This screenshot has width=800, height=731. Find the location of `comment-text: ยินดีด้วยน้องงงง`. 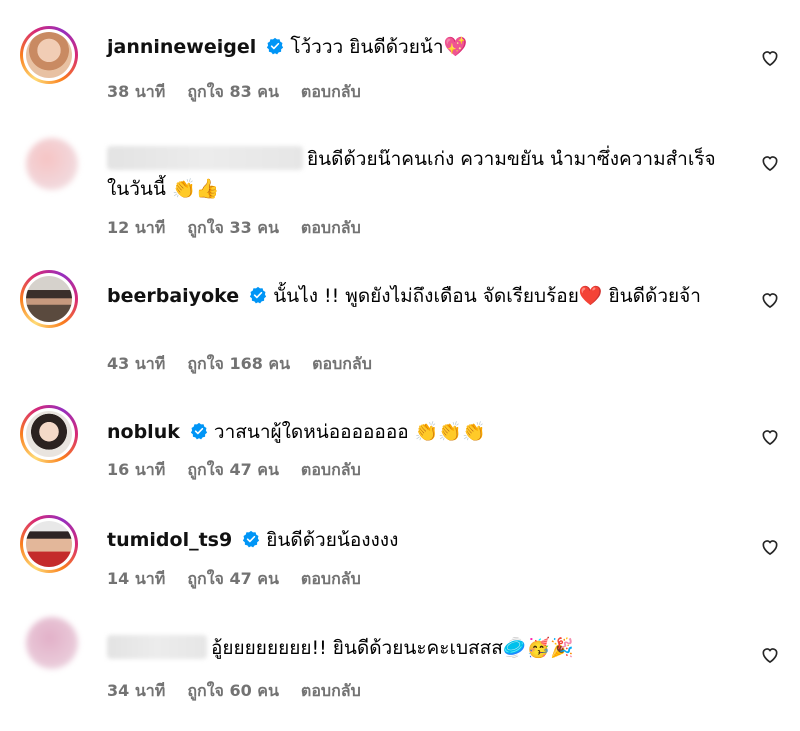

comment-text: ยินดีด้วยน้องงงง is located at coordinates (332, 540).